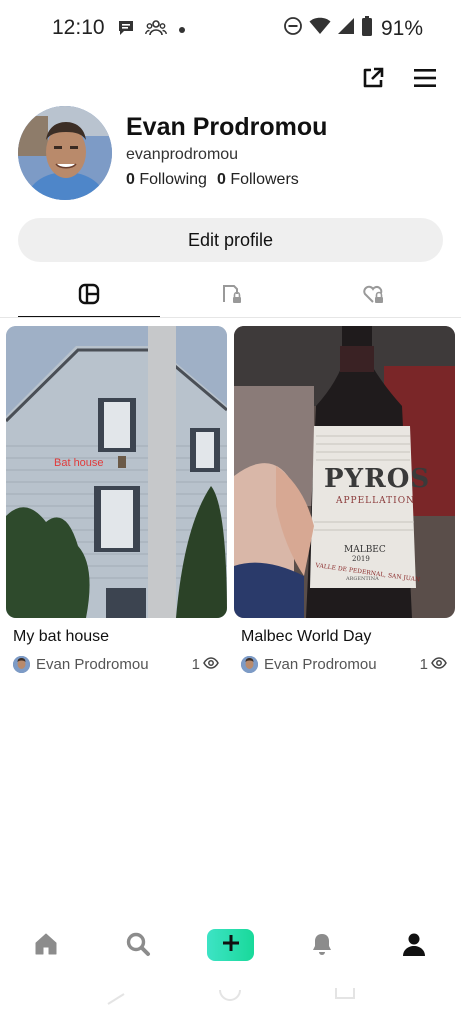 The image size is (461, 1024). I want to click on profile-icon, so click(414, 946).